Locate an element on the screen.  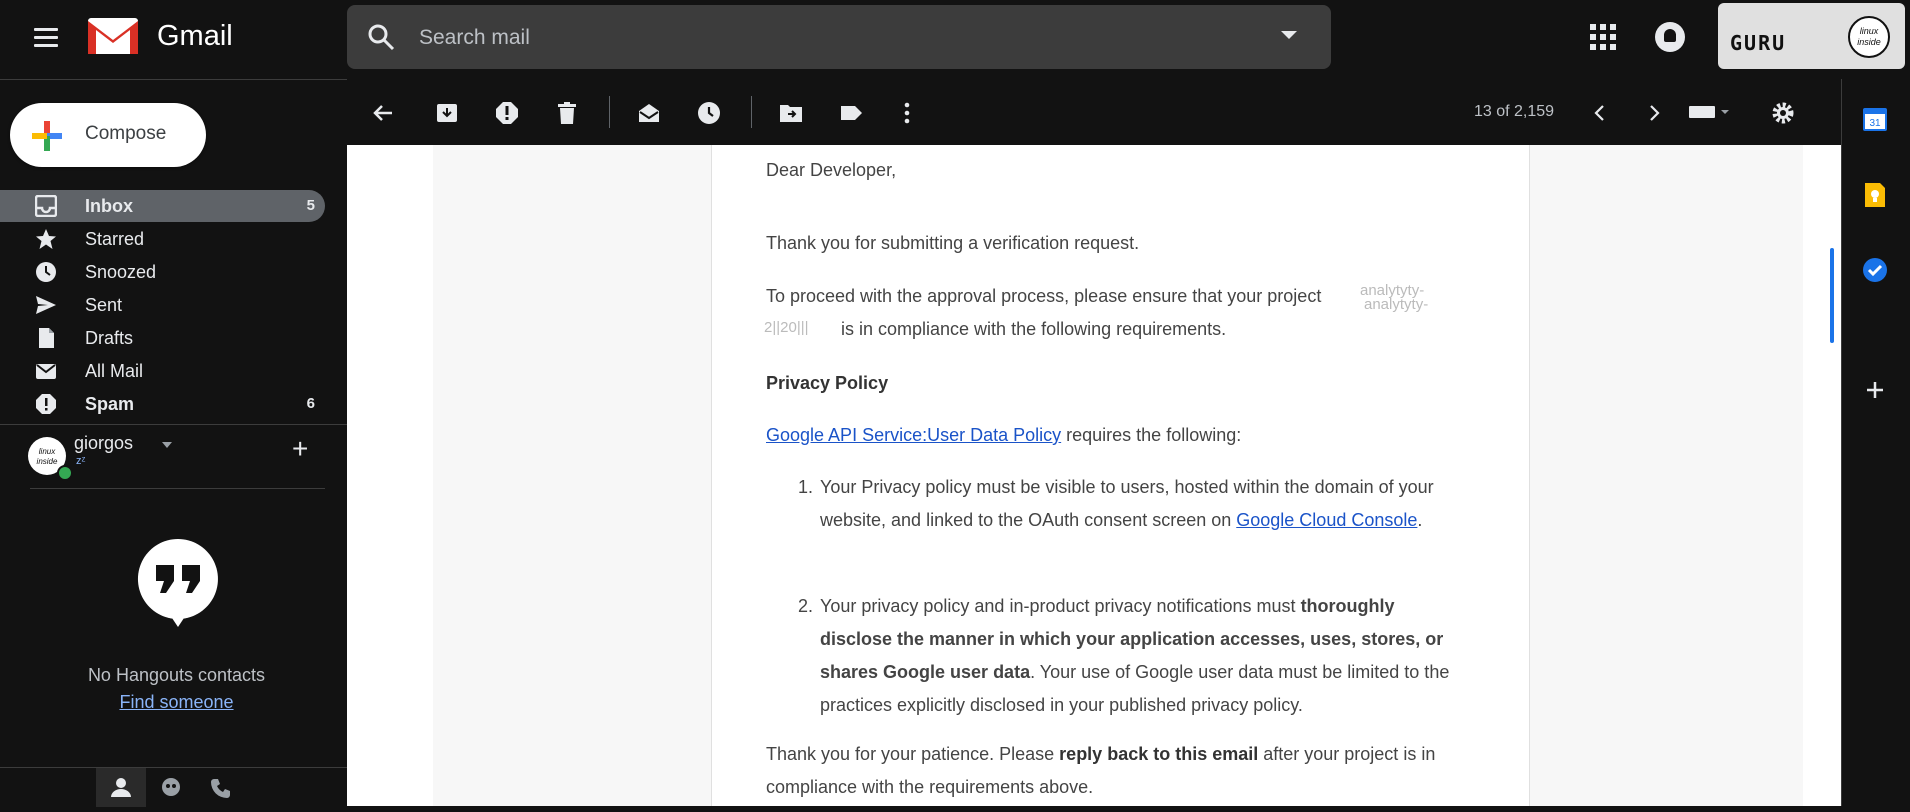
sidebar-item-label: Snoozed is located at coordinates (121, 272).